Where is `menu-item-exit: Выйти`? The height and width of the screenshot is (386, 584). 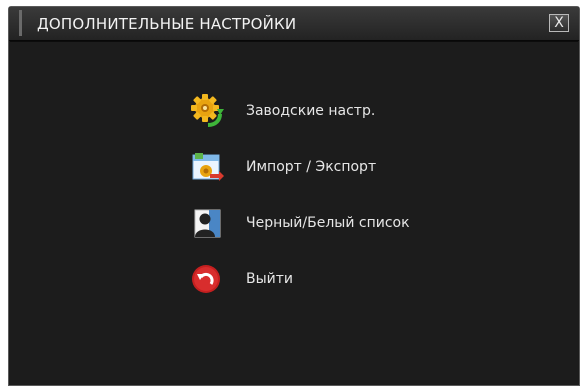 menu-item-exit: Выйти is located at coordinates (330, 279).